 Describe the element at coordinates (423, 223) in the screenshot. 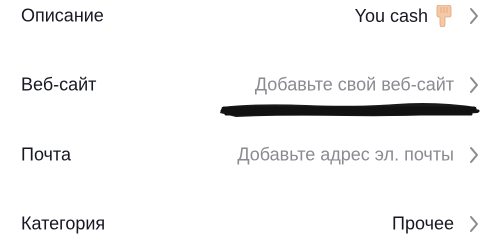

I see `category-value: Прочее` at that location.